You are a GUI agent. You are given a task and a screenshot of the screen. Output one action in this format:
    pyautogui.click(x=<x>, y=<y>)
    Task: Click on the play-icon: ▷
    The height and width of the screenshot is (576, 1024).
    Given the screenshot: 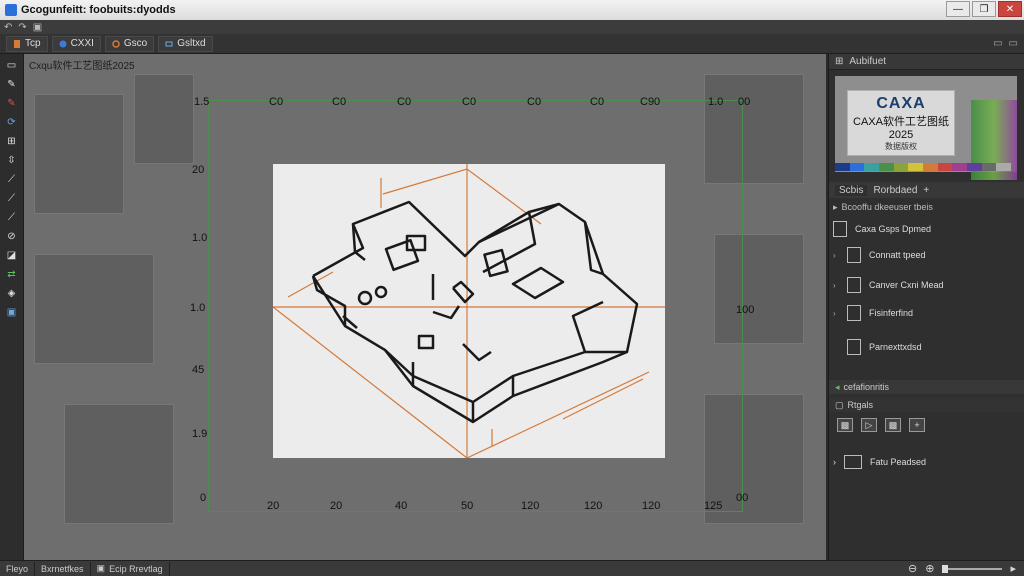 What is the action you would take?
    pyautogui.click(x=869, y=425)
    